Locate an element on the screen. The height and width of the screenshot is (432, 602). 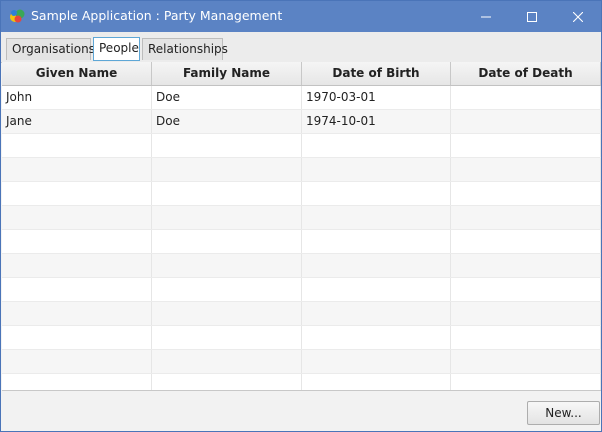
column-header-family-name: Family Name is located at coordinates (227, 73).